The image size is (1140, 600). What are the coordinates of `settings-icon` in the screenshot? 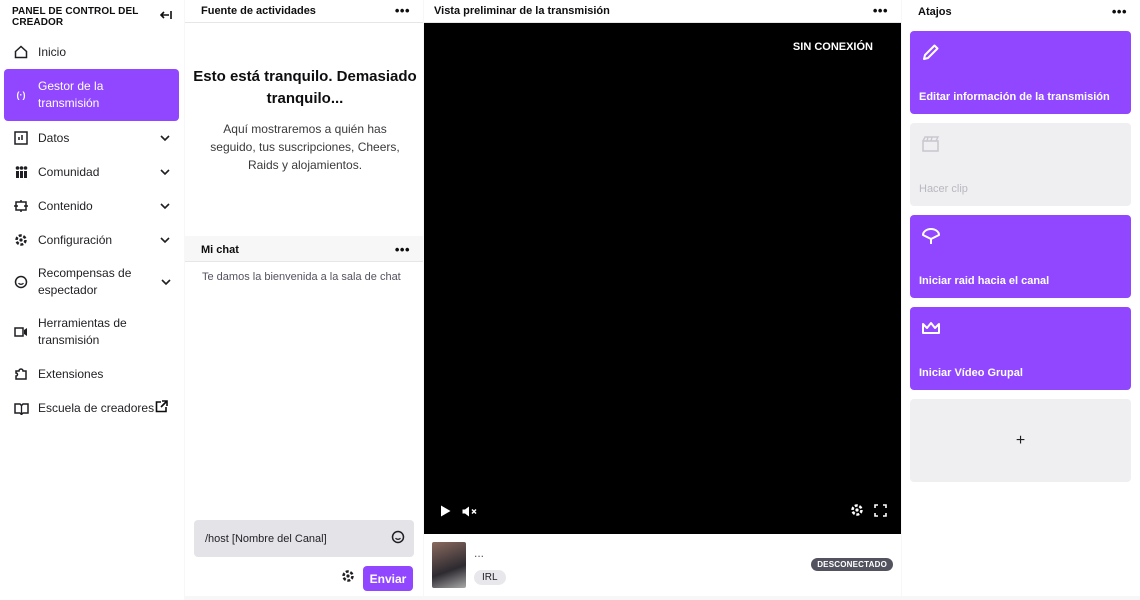 It's located at (21, 240).